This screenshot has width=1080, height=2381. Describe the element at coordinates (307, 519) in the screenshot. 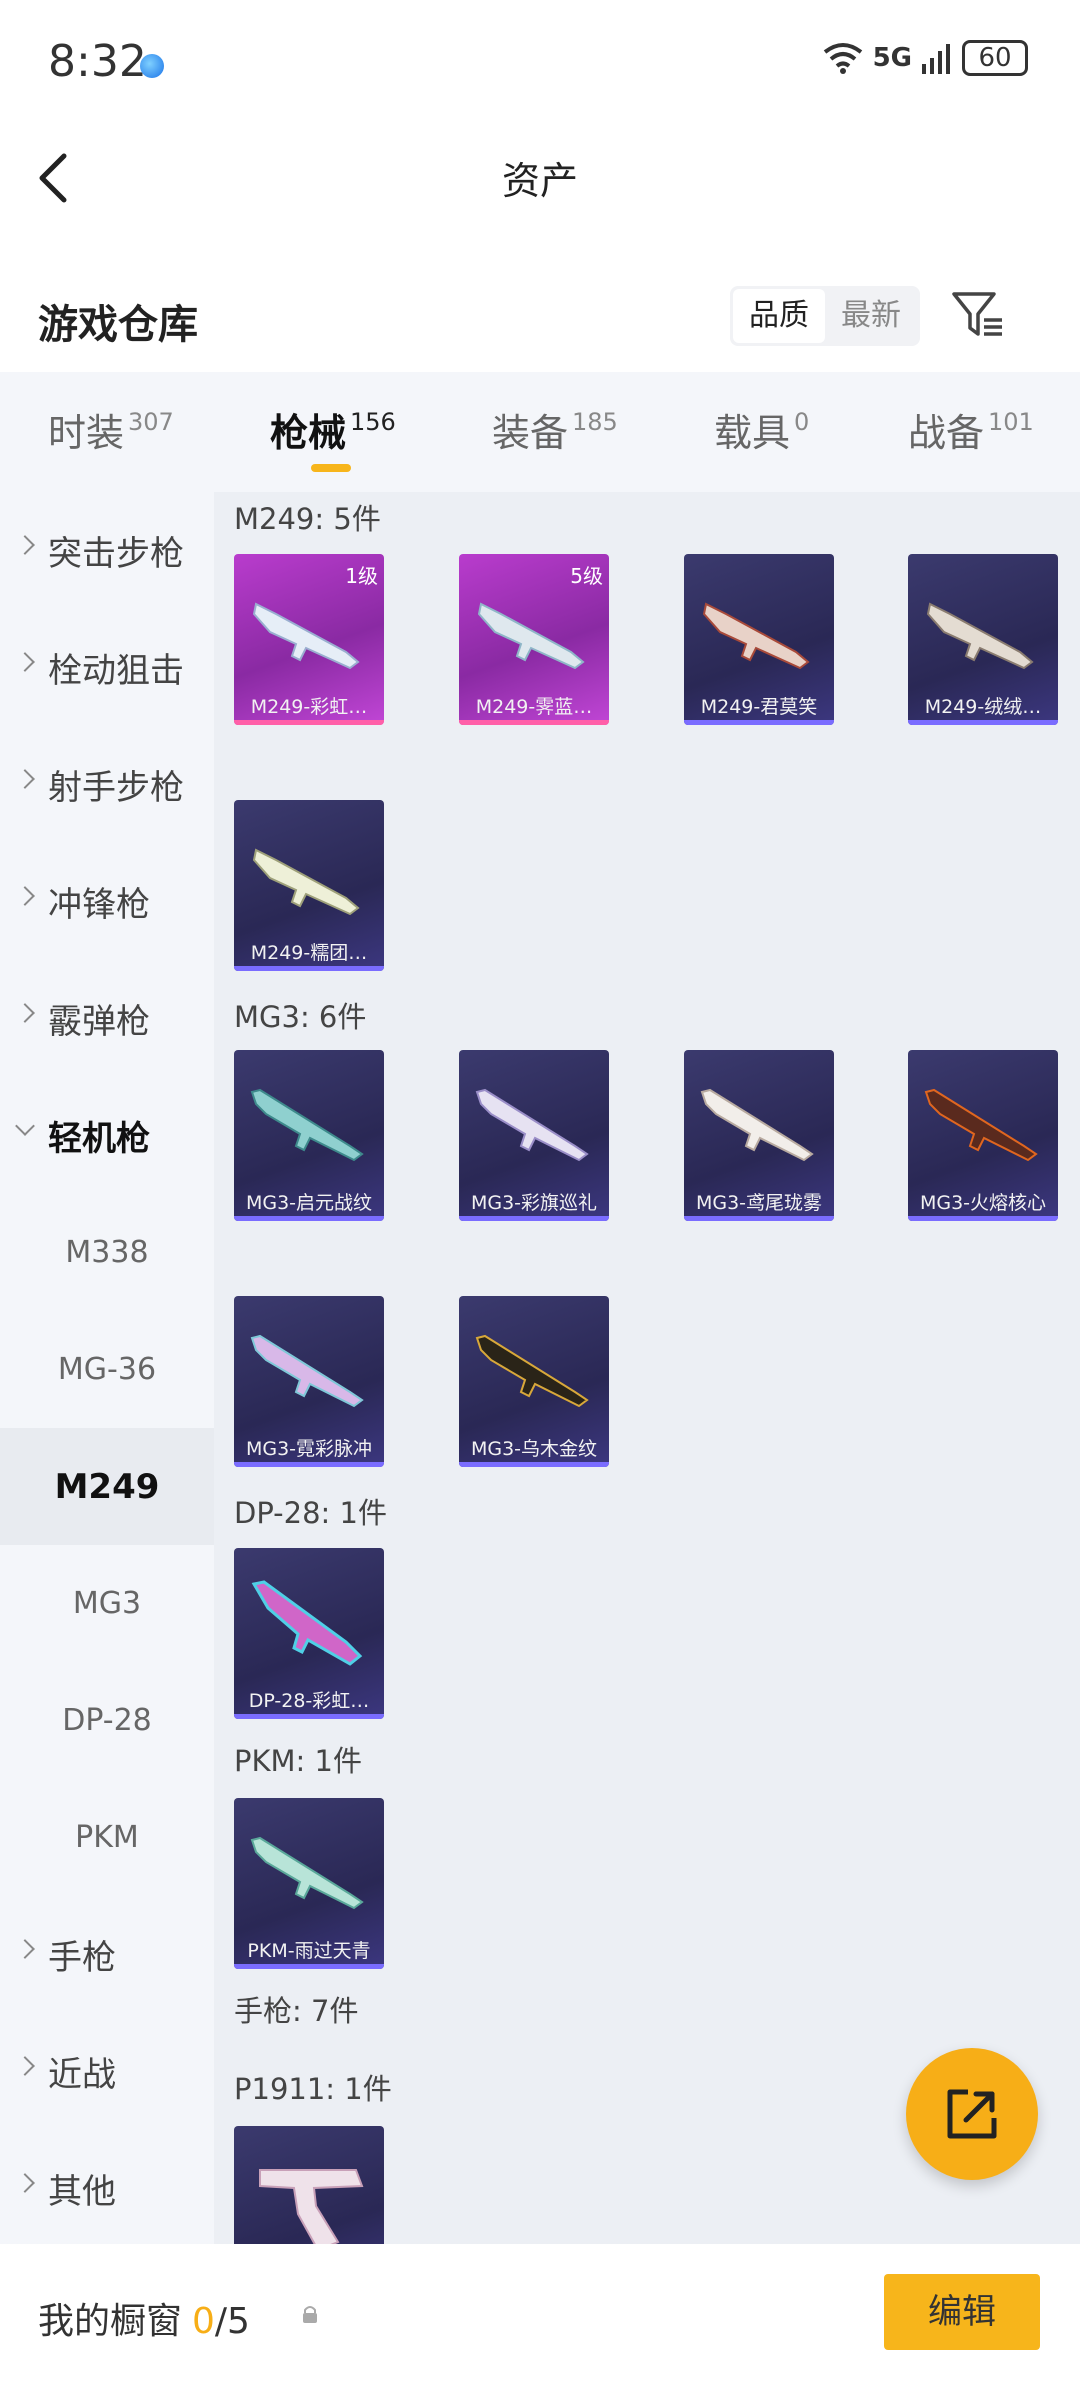

I see `group-title-m249: M249: 5件` at that location.